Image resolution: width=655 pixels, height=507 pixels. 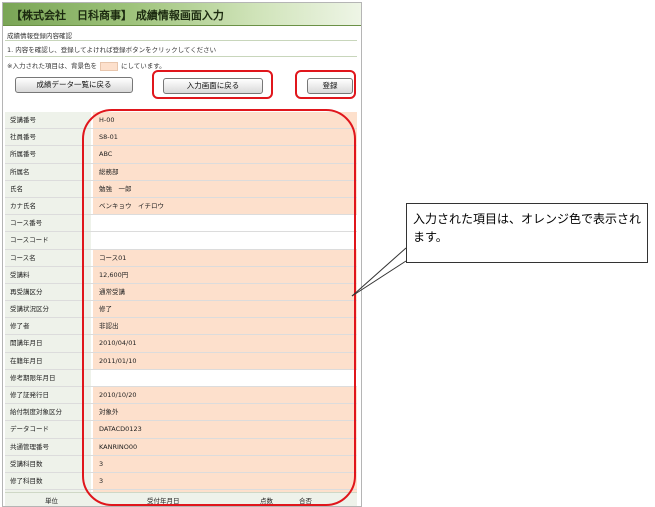 I want to click on field-label: コース番号, so click(x=48, y=223).